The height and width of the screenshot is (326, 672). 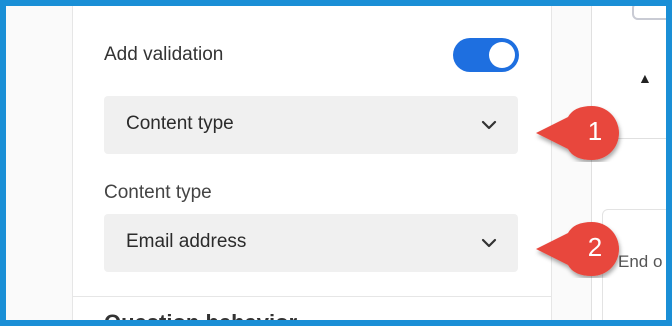 What do you see at coordinates (311, 243) in the screenshot?
I see `content-type-select: Email address` at bounding box center [311, 243].